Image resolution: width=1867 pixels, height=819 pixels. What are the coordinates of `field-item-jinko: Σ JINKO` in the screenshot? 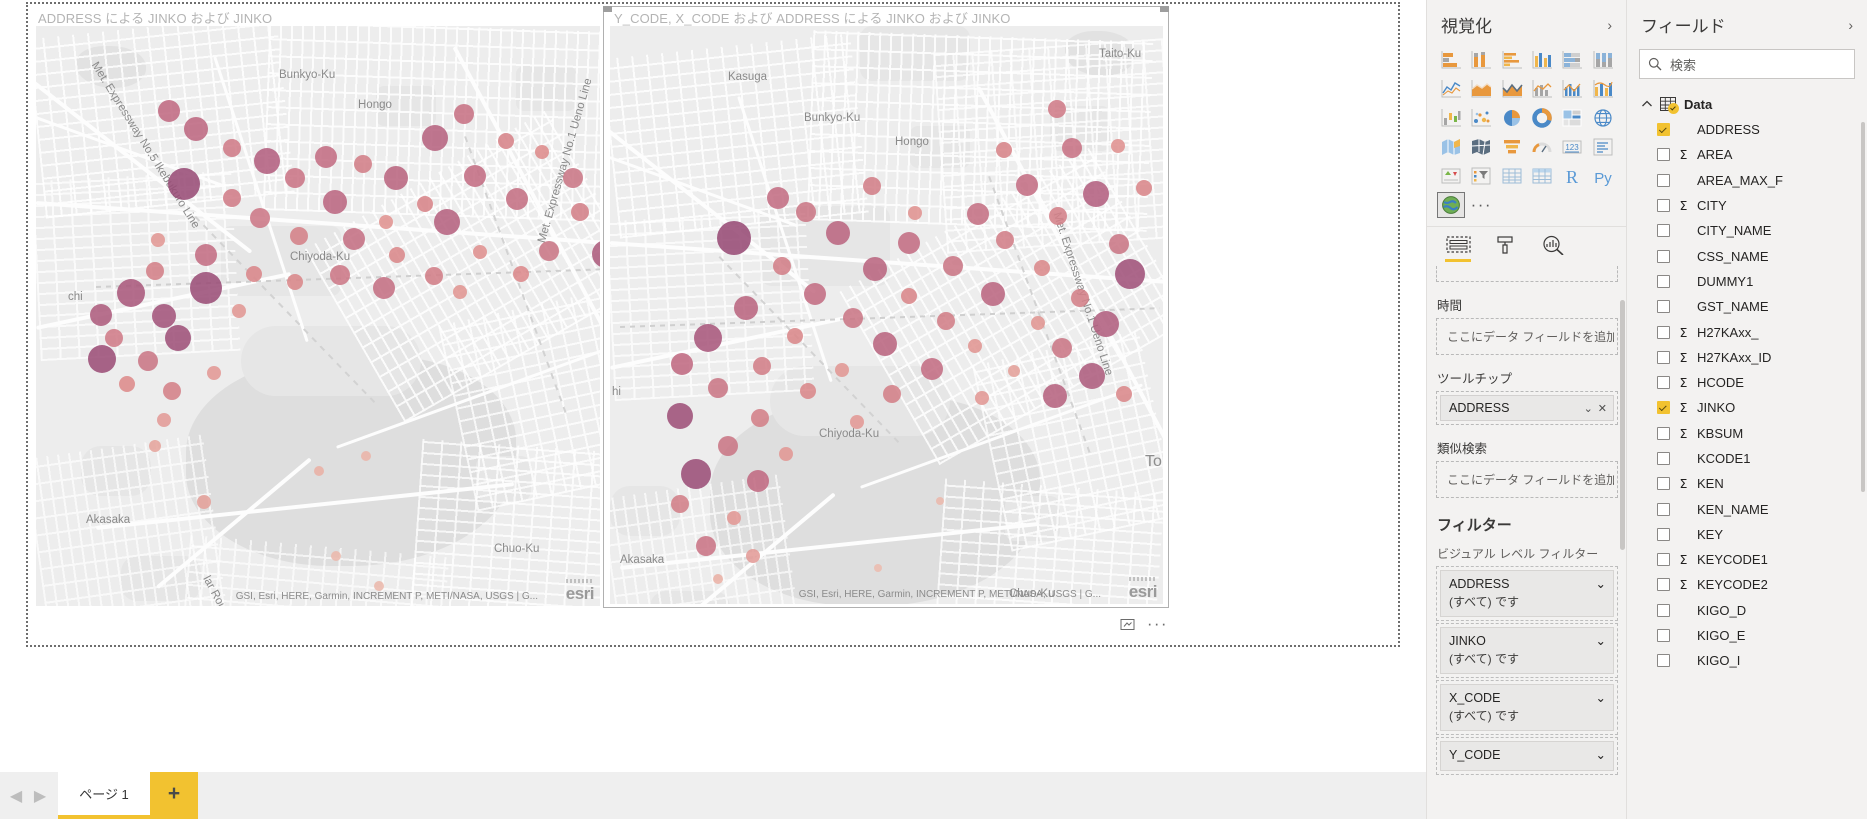 It's located at (1747, 407).